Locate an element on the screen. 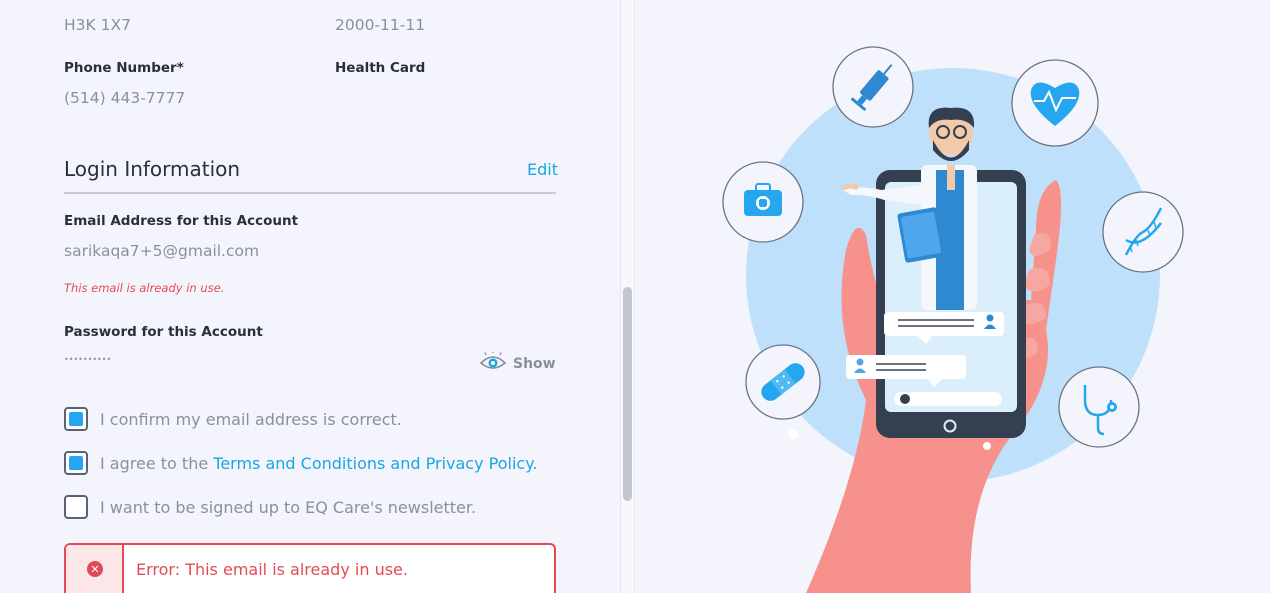  error-icon-cell: ✕ is located at coordinates (95, 569).